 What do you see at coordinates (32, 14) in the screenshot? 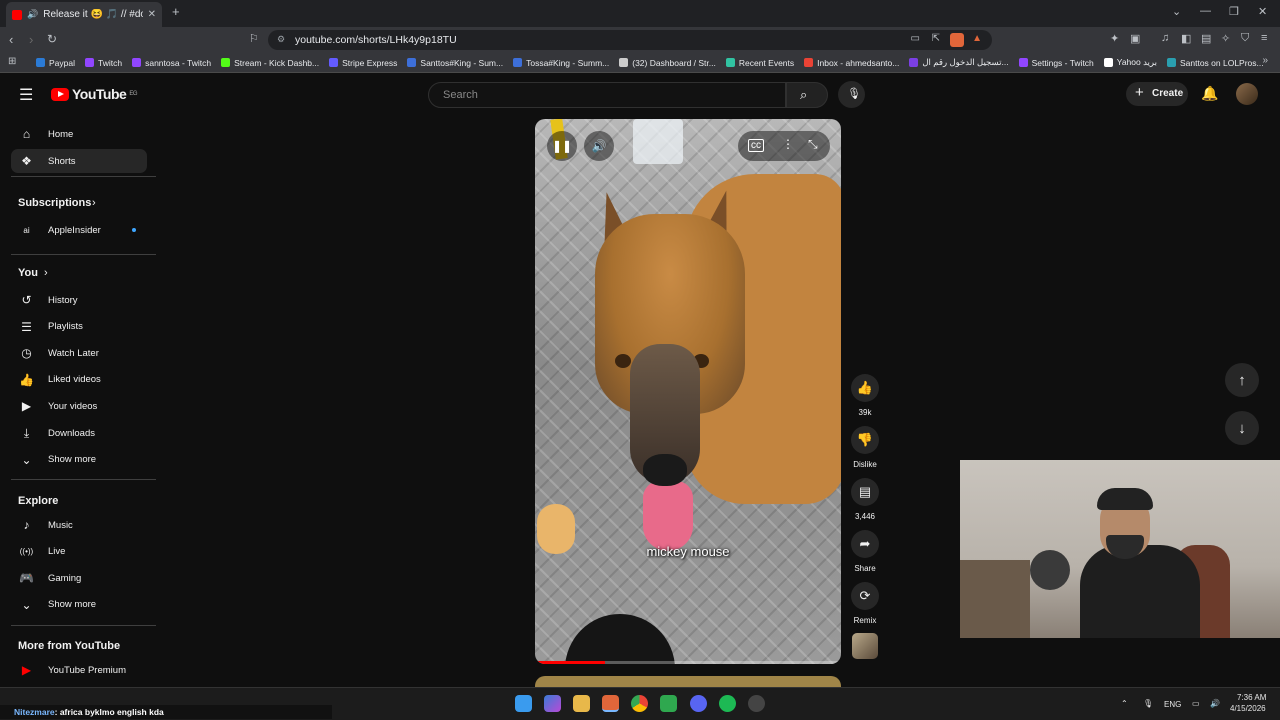
I see `speaker-icon: 🔊` at bounding box center [32, 14].